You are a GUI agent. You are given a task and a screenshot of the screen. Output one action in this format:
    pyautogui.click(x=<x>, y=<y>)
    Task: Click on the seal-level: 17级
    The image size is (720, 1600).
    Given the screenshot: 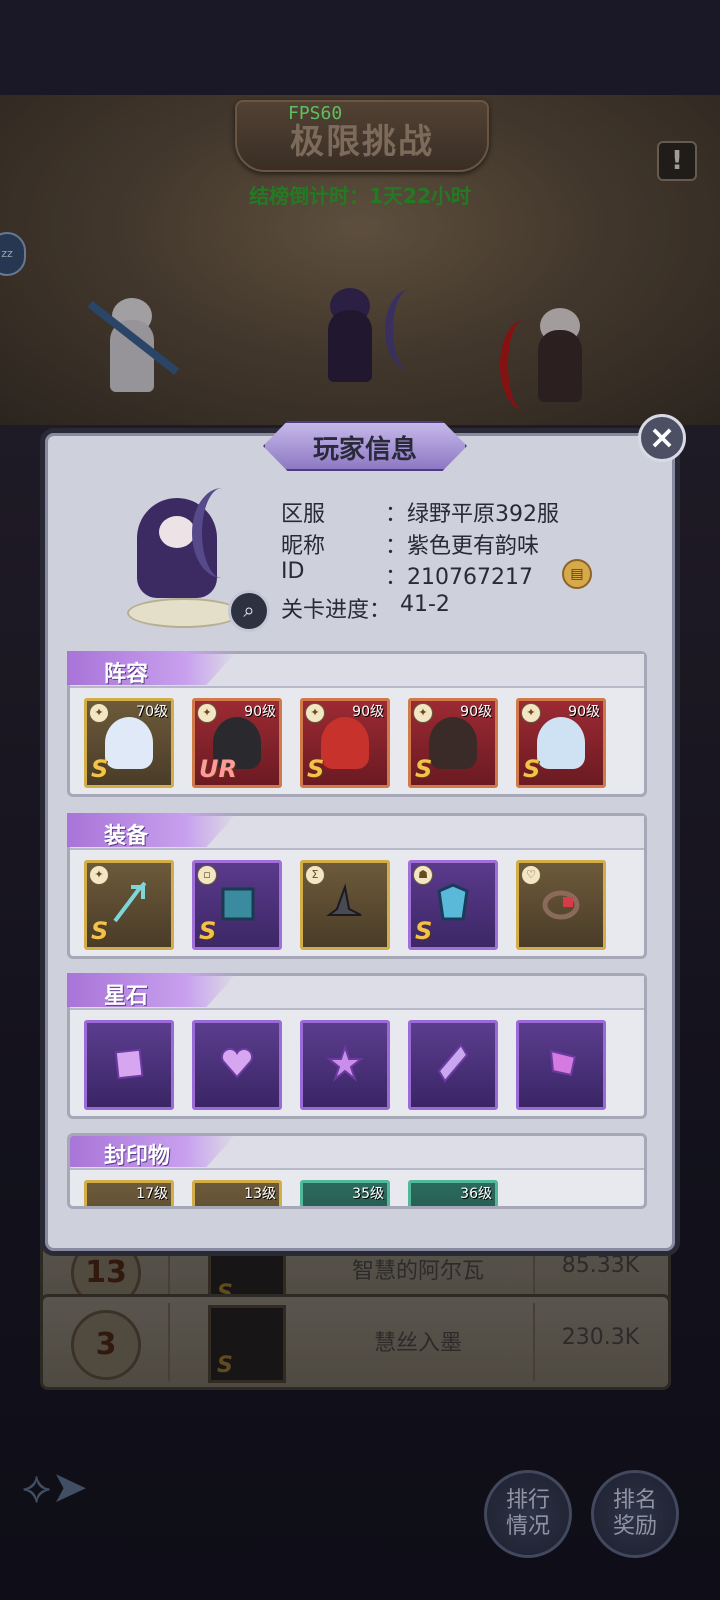 What is the action you would take?
    pyautogui.click(x=152, y=1194)
    